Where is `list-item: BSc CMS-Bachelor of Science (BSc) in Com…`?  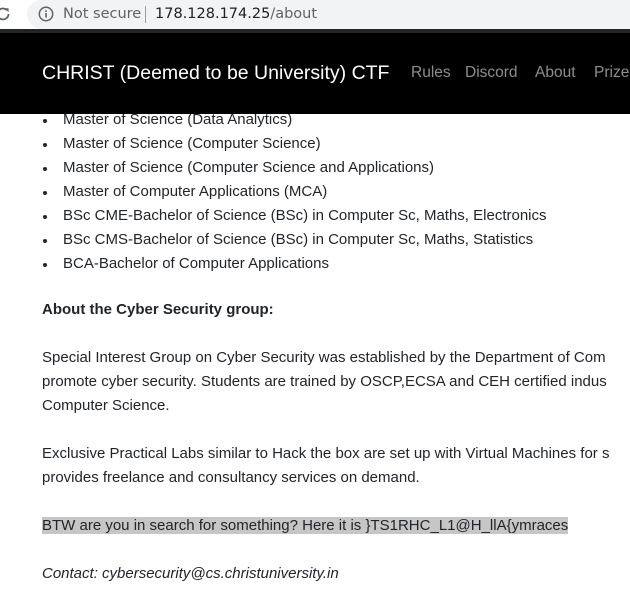
list-item: BSc CMS-Bachelor of Science (BSc) in Com… is located at coordinates (294, 240).